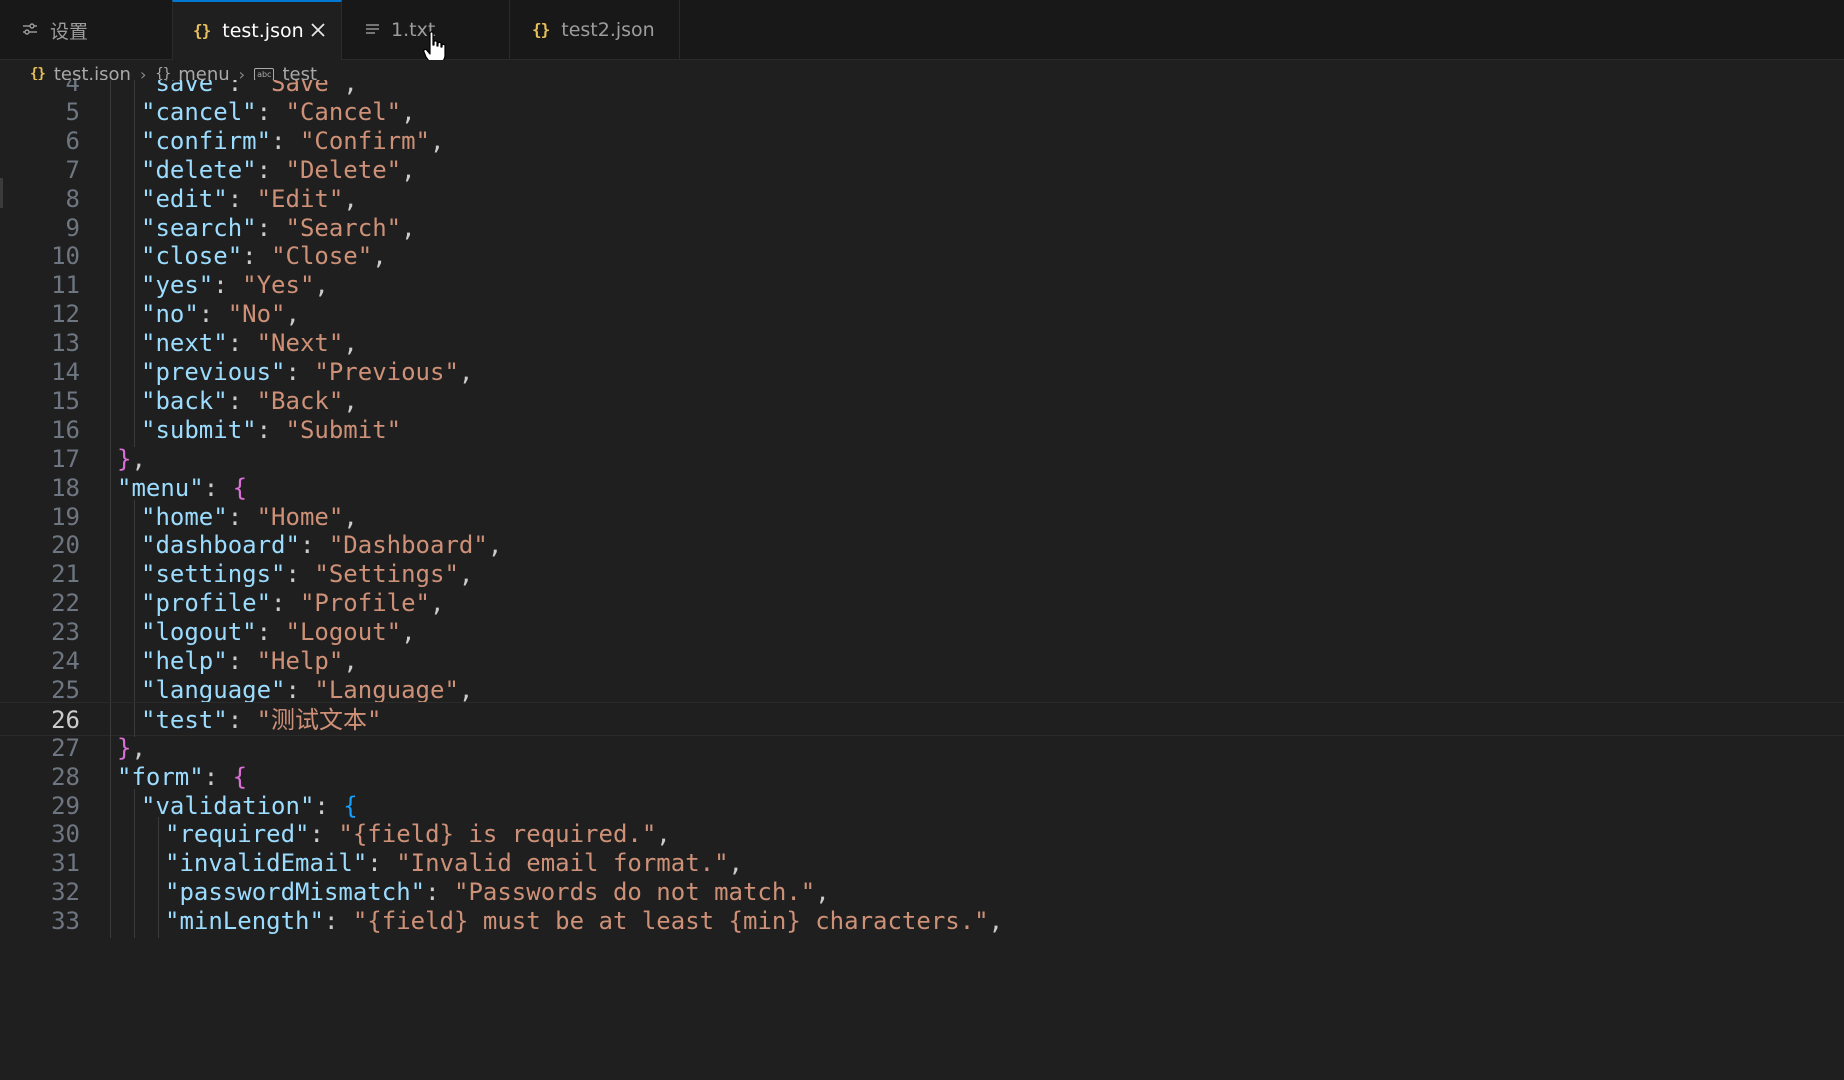 The height and width of the screenshot is (1080, 1844). Describe the element at coordinates (1, 193) in the screenshot. I see `scroll-edge-marker` at that location.